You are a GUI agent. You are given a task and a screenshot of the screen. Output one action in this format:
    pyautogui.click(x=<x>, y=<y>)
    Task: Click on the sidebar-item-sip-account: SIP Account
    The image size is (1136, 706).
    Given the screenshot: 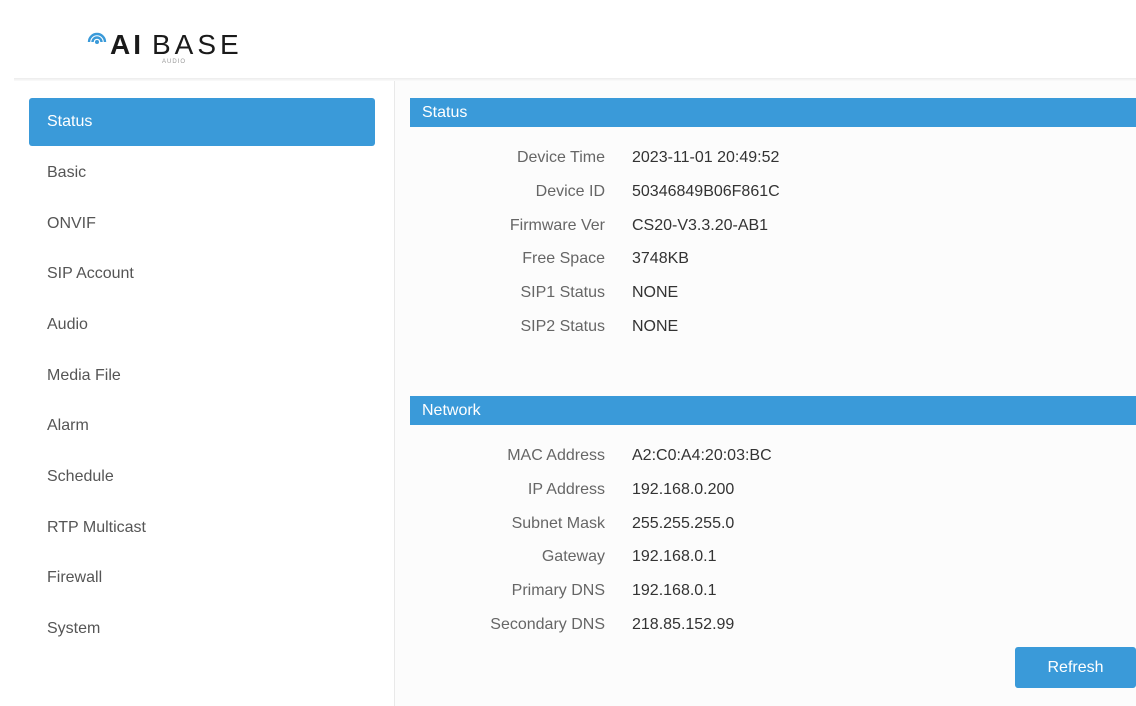 What is the action you would take?
    pyautogui.click(x=202, y=274)
    